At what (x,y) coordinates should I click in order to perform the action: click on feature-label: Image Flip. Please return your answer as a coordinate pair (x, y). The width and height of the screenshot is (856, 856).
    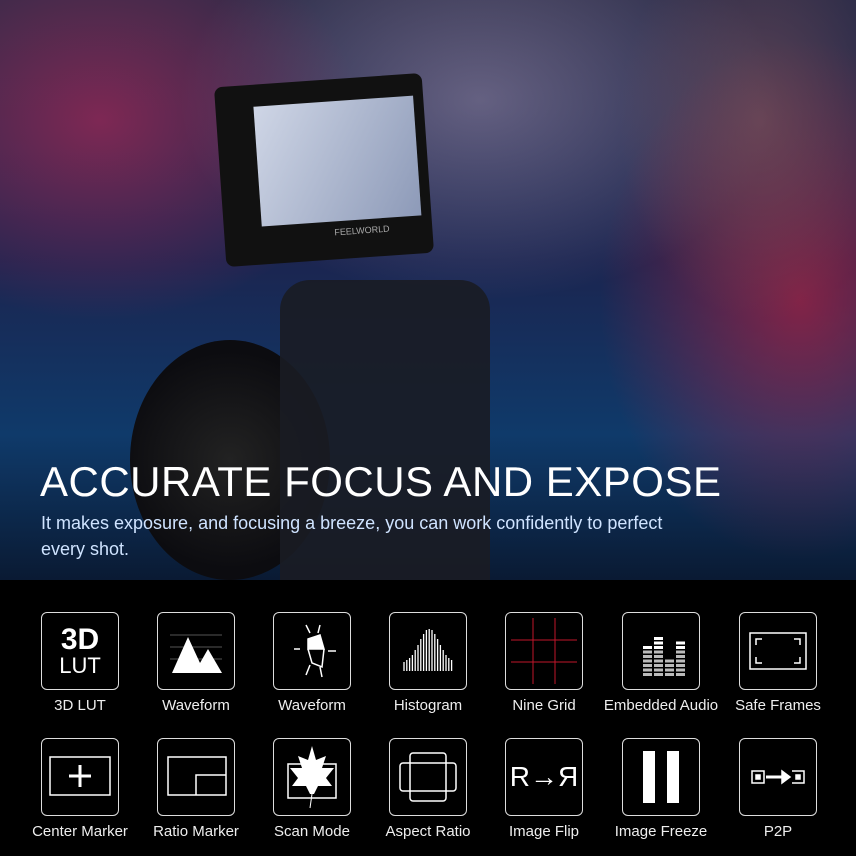
    Looking at the image, I should click on (544, 831).